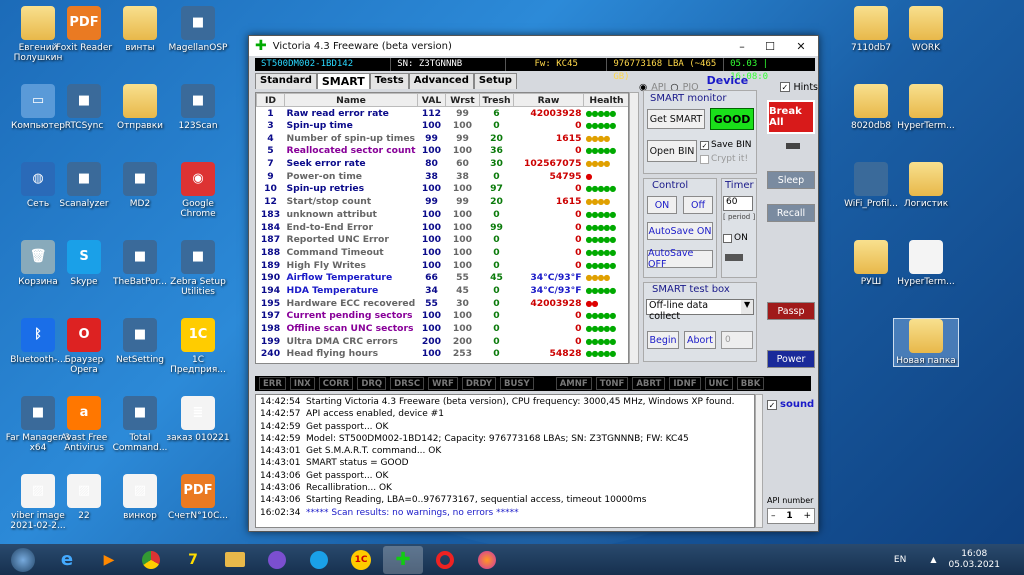  What do you see at coordinates (791, 359) in the screenshot?
I see `power-button: Power` at bounding box center [791, 359].